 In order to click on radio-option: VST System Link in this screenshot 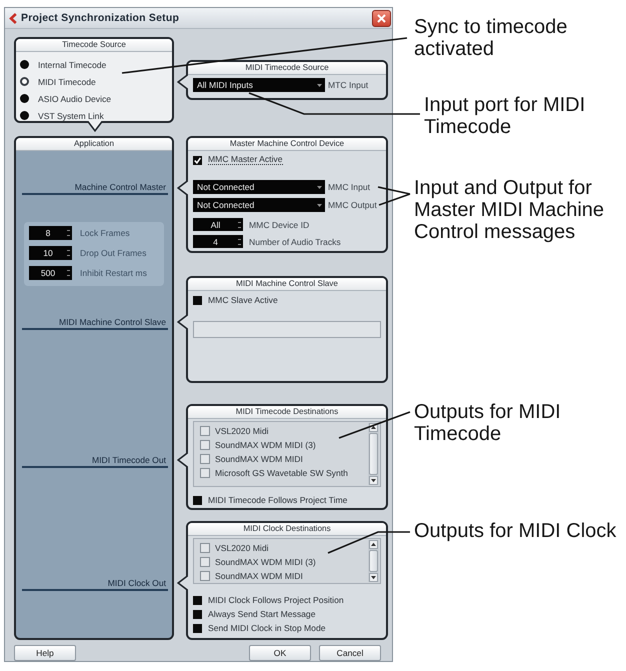, I will do `click(62, 115)`.